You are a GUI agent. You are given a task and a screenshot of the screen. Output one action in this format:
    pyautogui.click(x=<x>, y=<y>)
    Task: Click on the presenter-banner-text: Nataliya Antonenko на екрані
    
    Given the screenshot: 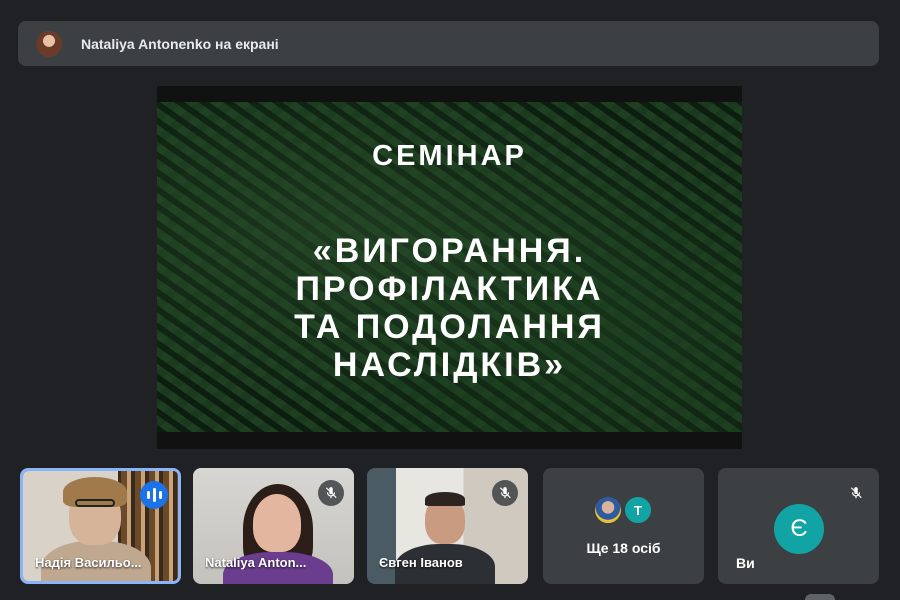 What is the action you would take?
    pyautogui.click(x=180, y=43)
    